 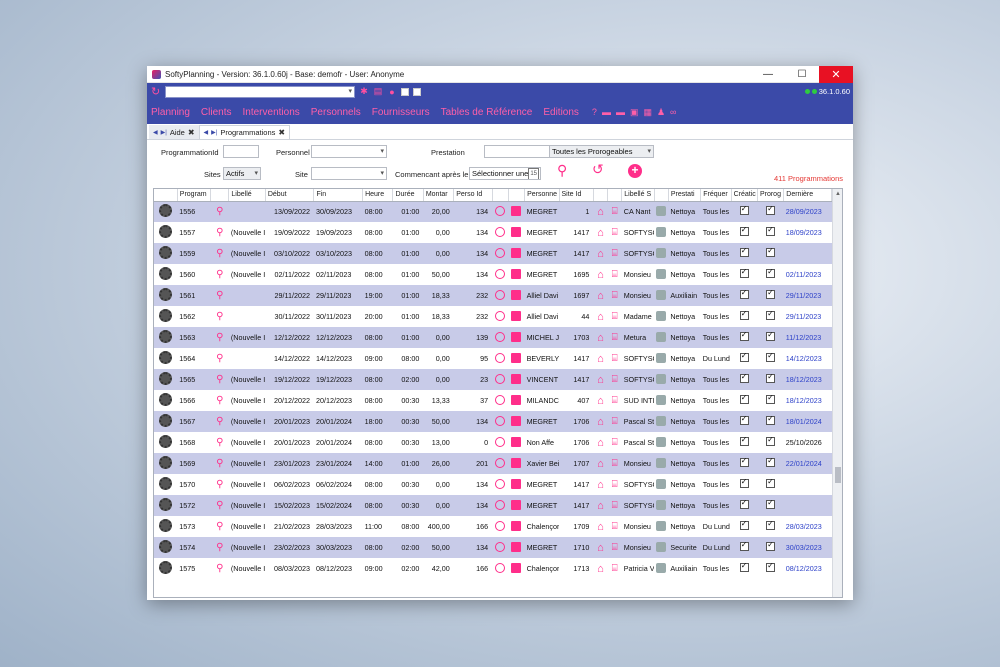 I want to click on scrollbar-thumb, so click(x=838, y=475).